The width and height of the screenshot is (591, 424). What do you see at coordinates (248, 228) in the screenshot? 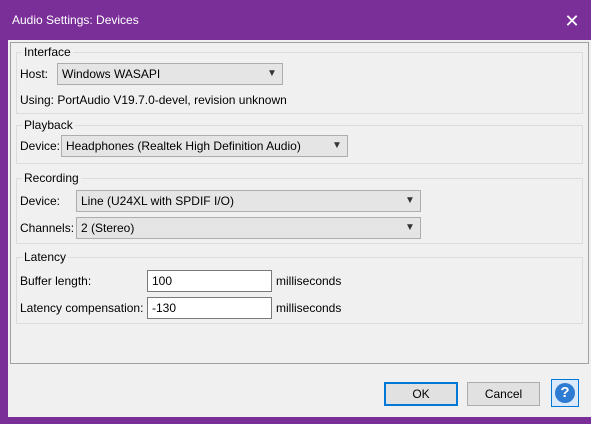
I see `channels-select: 2 (Stereo) ▼` at bounding box center [248, 228].